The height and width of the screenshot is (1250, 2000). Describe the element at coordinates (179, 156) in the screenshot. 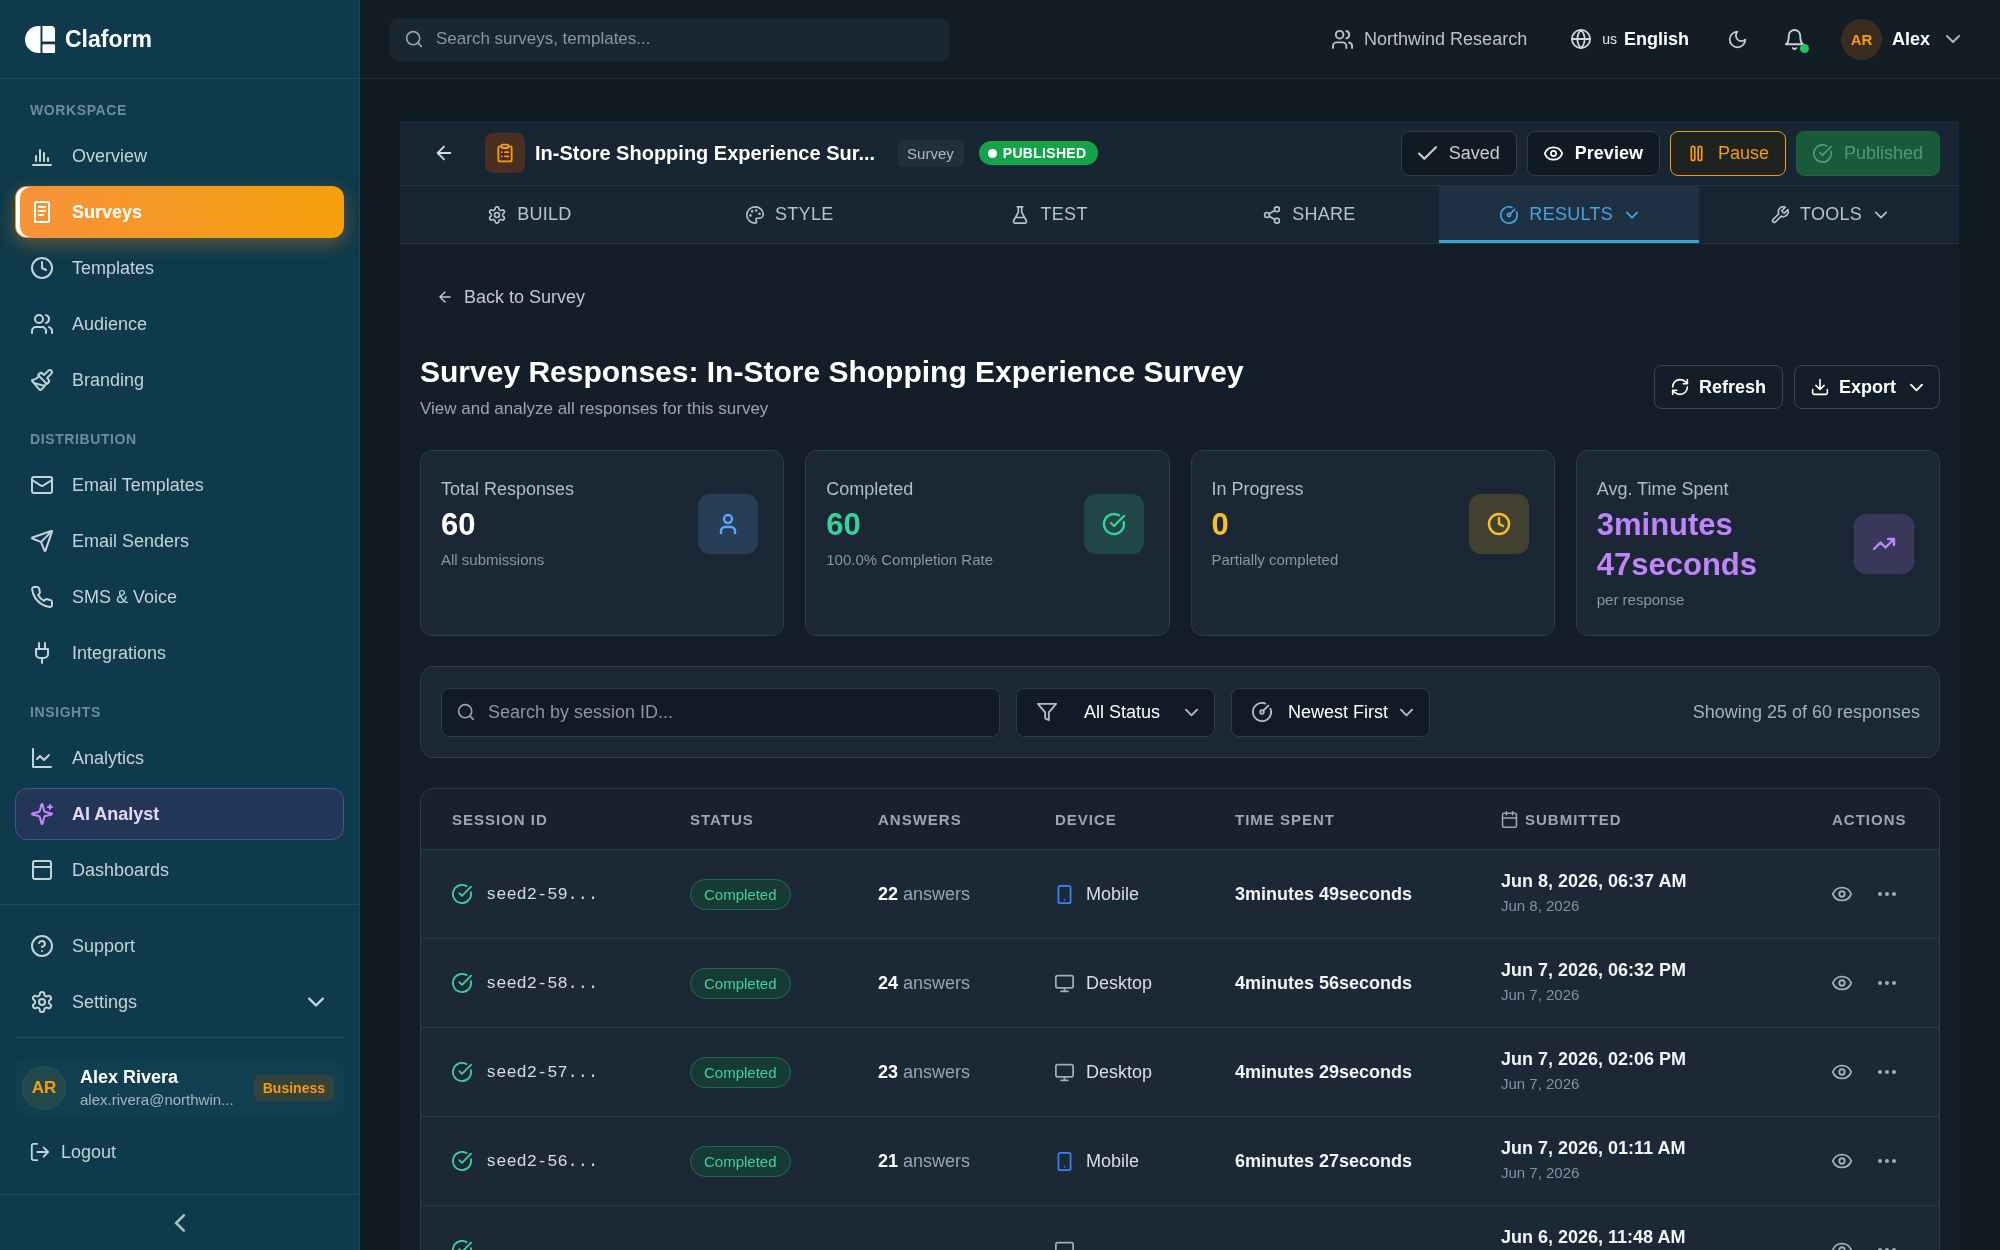

I see `nav-item: Overview` at that location.